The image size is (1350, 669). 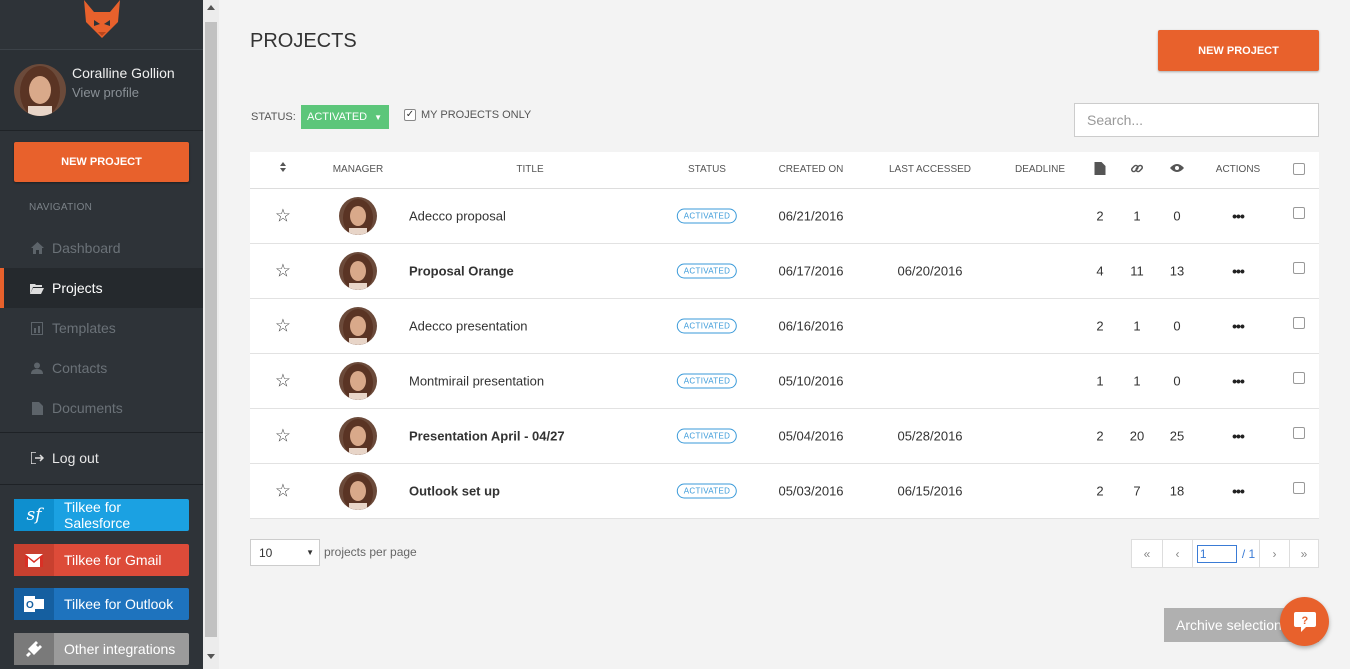 I want to click on next-page-button: ›, so click(x=1275, y=553).